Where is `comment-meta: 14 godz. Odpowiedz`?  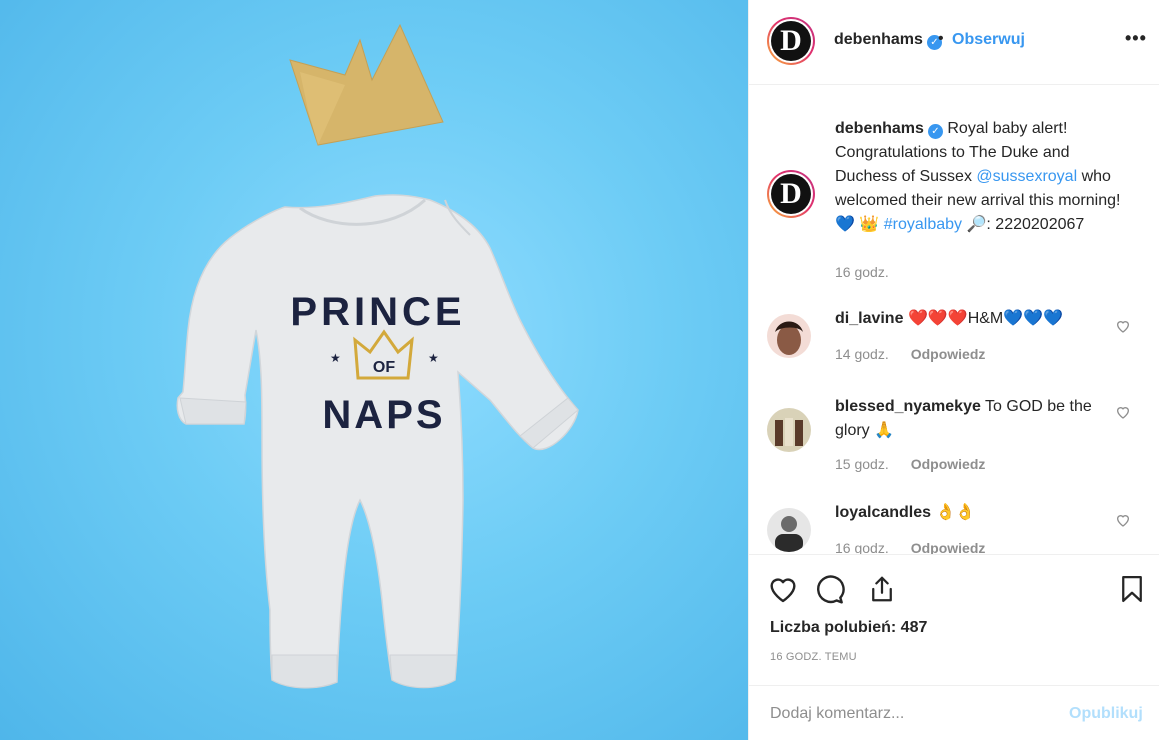 comment-meta: 14 godz. Odpowiedz is located at coordinates (910, 354).